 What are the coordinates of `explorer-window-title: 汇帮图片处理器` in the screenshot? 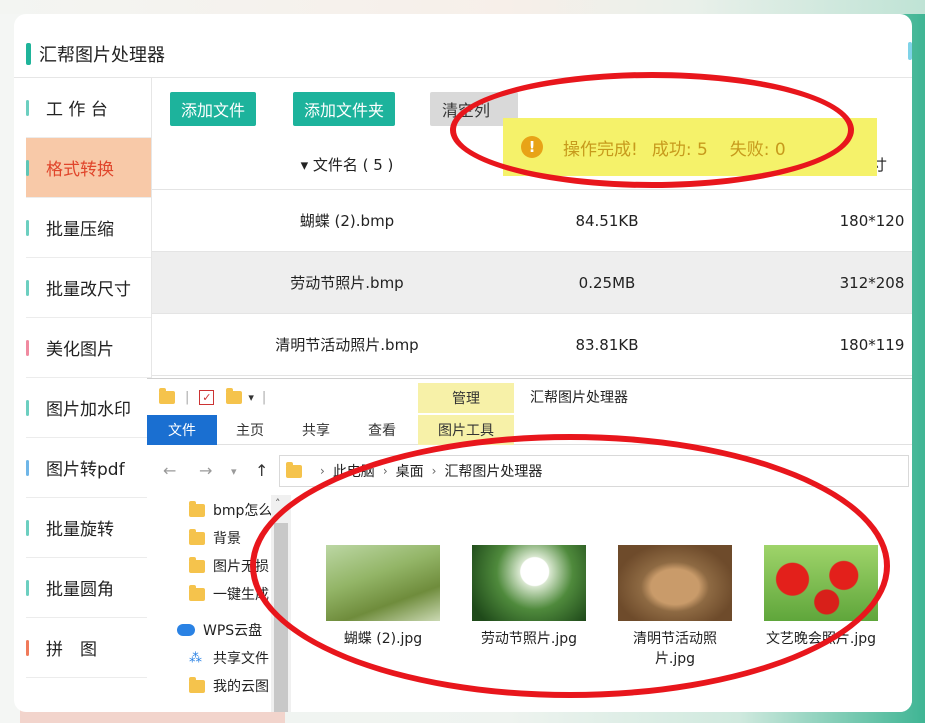 It's located at (579, 398).